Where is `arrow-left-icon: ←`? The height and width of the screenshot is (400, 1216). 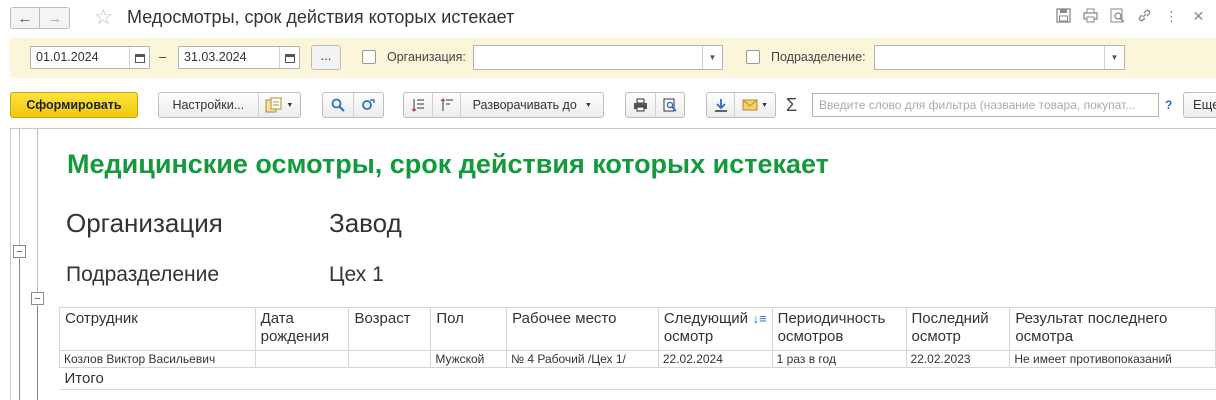 arrow-left-icon: ← is located at coordinates (25, 18).